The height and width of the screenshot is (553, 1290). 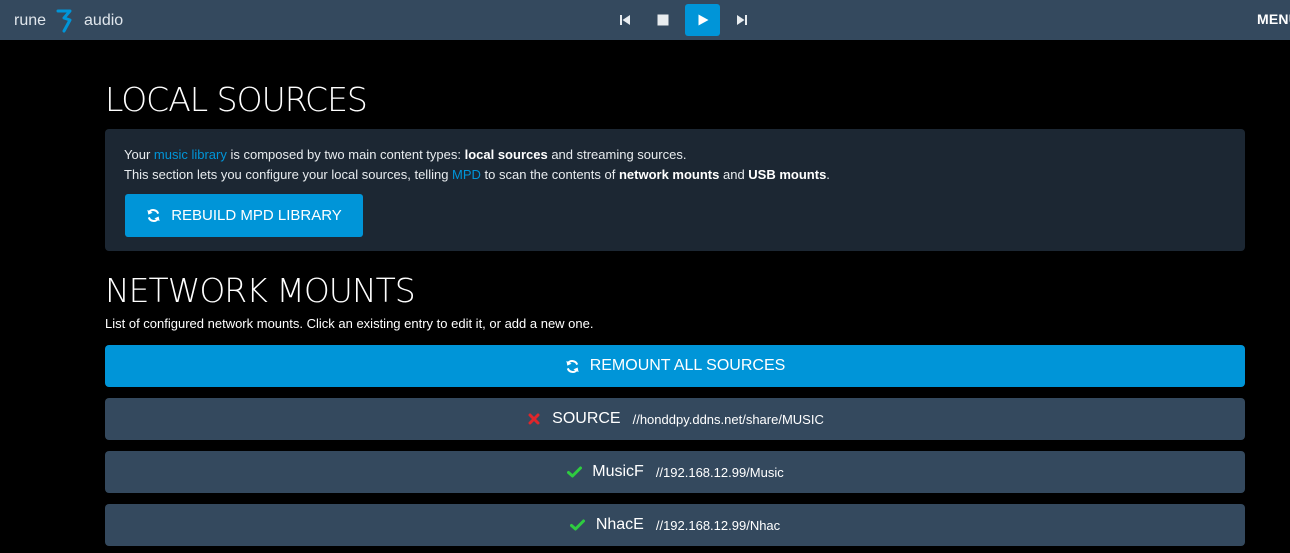 I want to click on next-button, so click(x=742, y=20).